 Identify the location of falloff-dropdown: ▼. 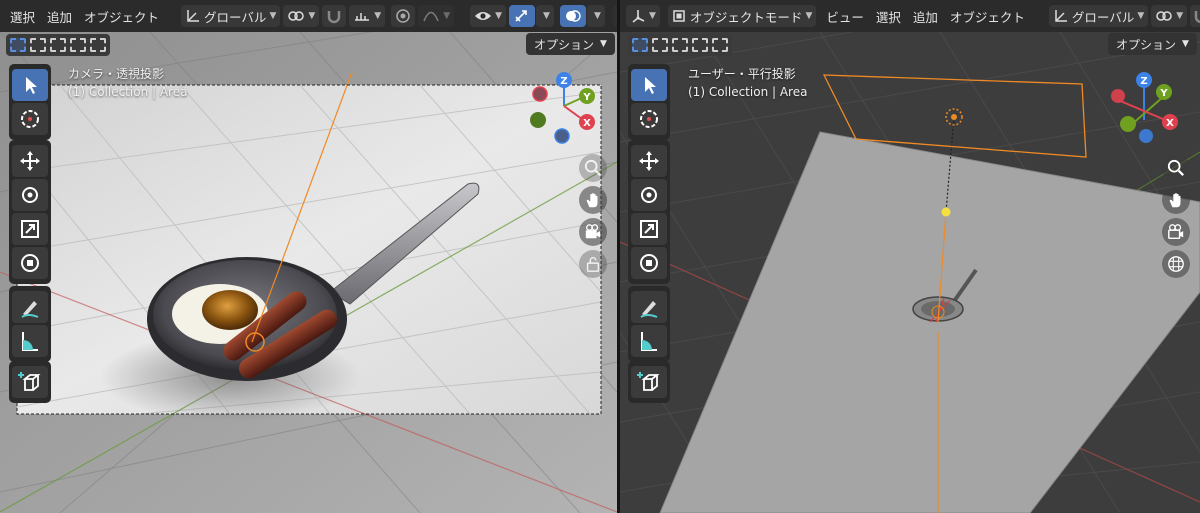
(436, 16).